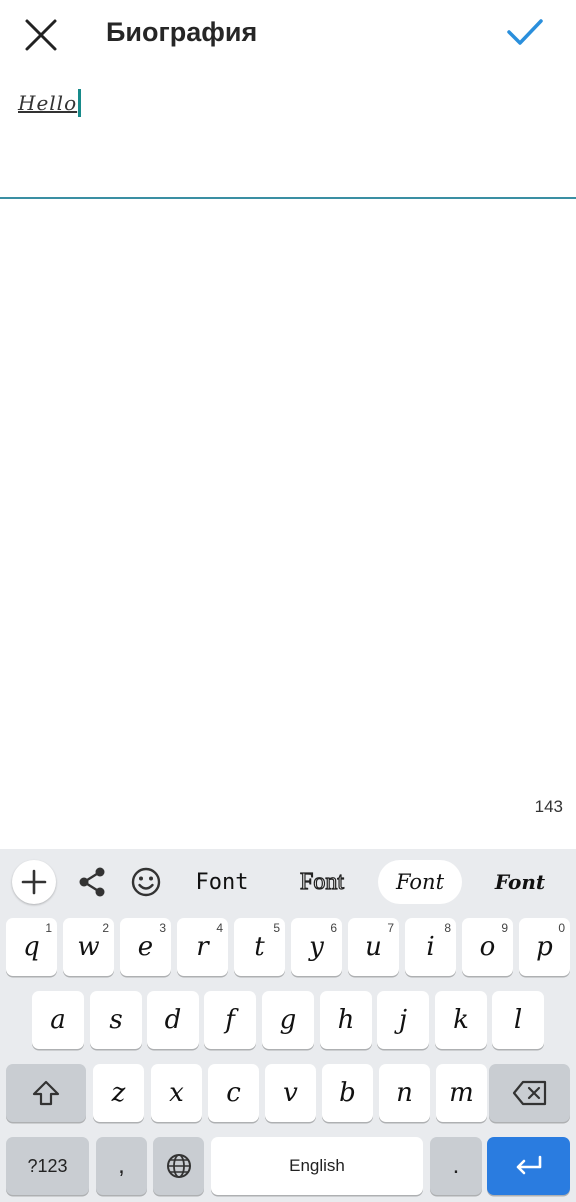 The width and height of the screenshot is (576, 1202). Describe the element at coordinates (31, 947) in the screenshot. I see `key-q: q1` at that location.